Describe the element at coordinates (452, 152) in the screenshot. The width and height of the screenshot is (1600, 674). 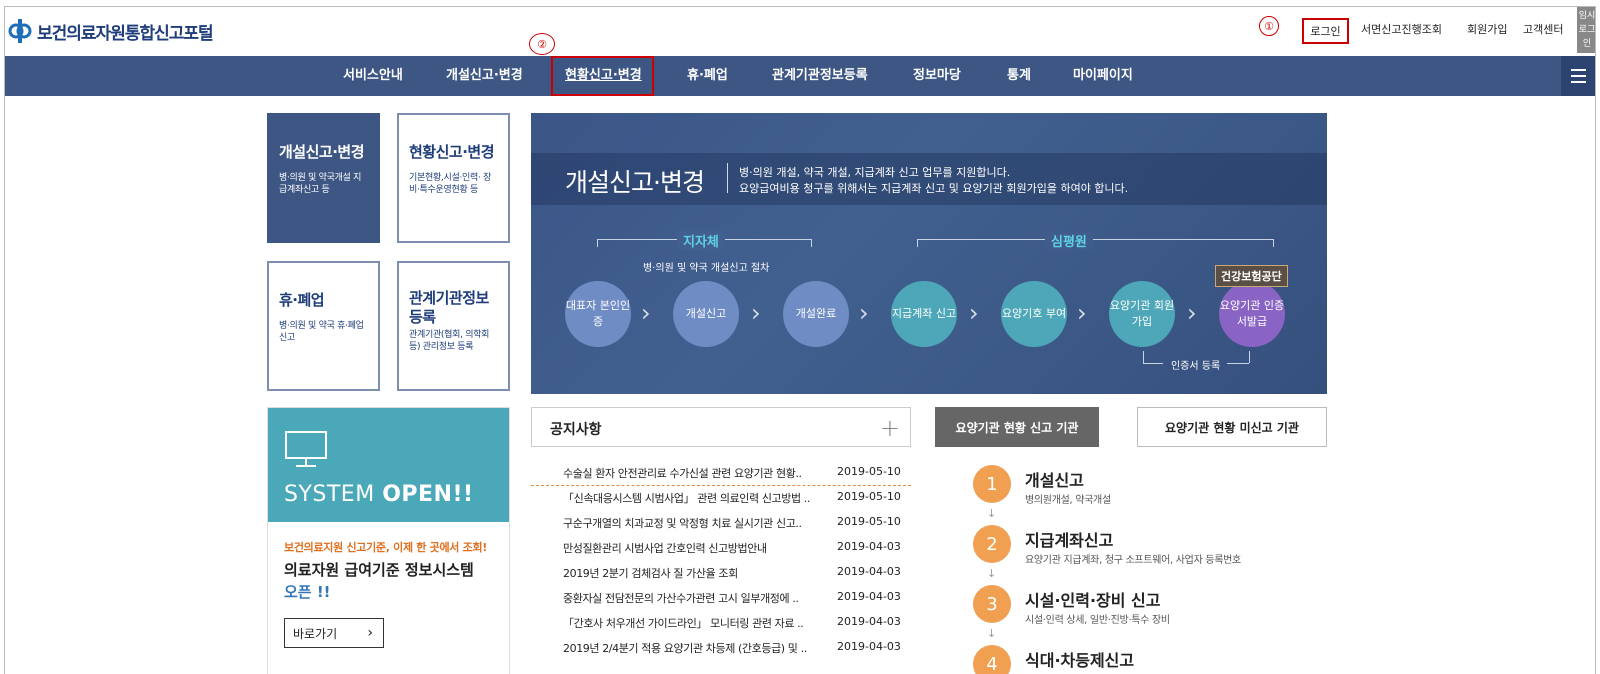
I see `service-title: 현황신고·변경` at that location.